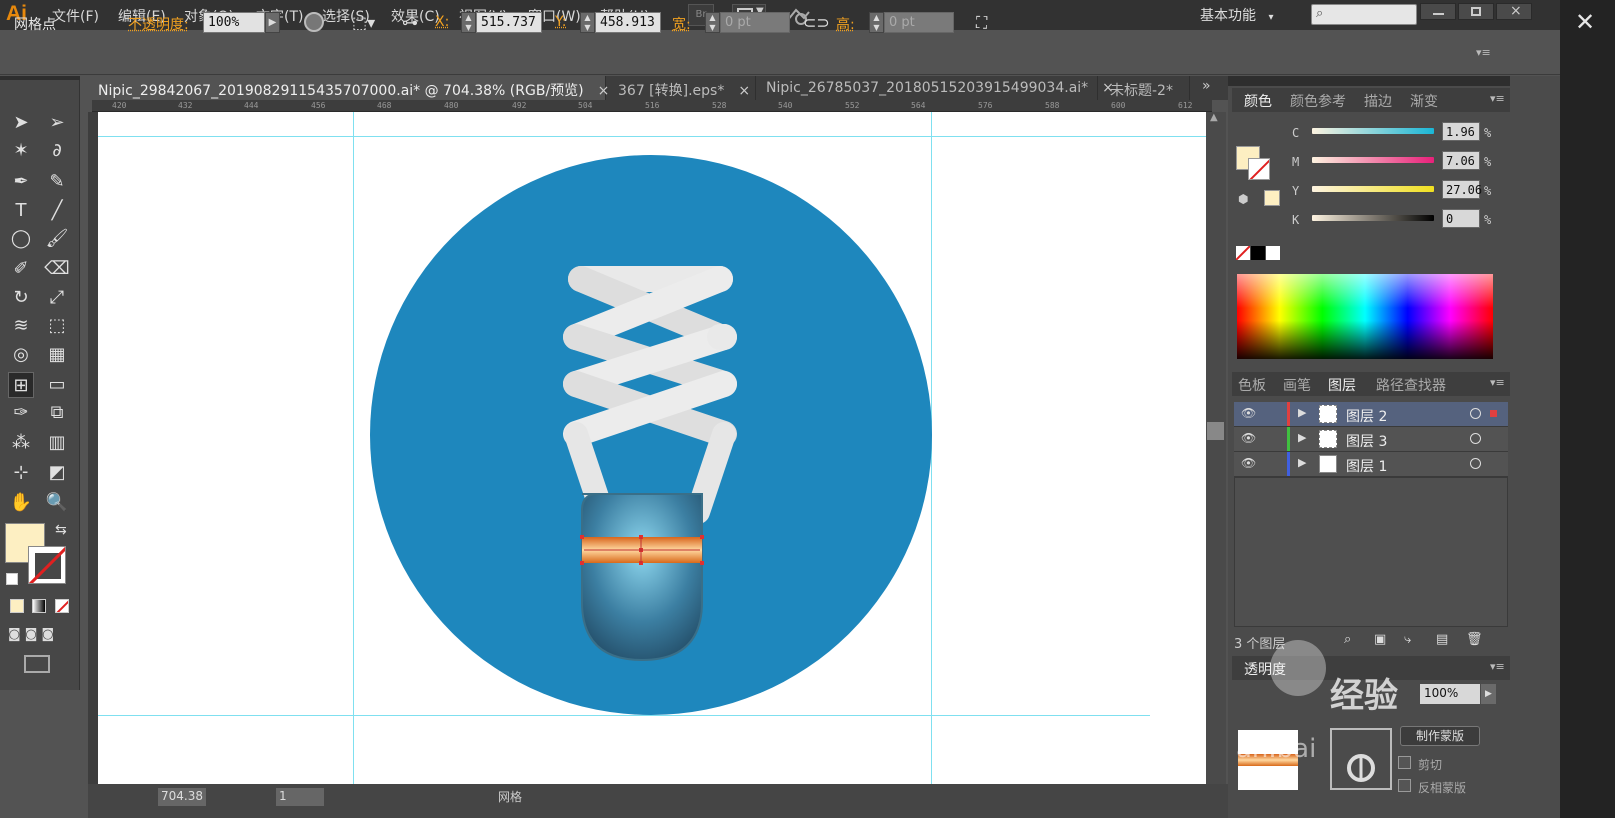 This screenshot has width=1615, height=818. What do you see at coordinates (1514, 11) in the screenshot?
I see `app-close-button: ×` at bounding box center [1514, 11].